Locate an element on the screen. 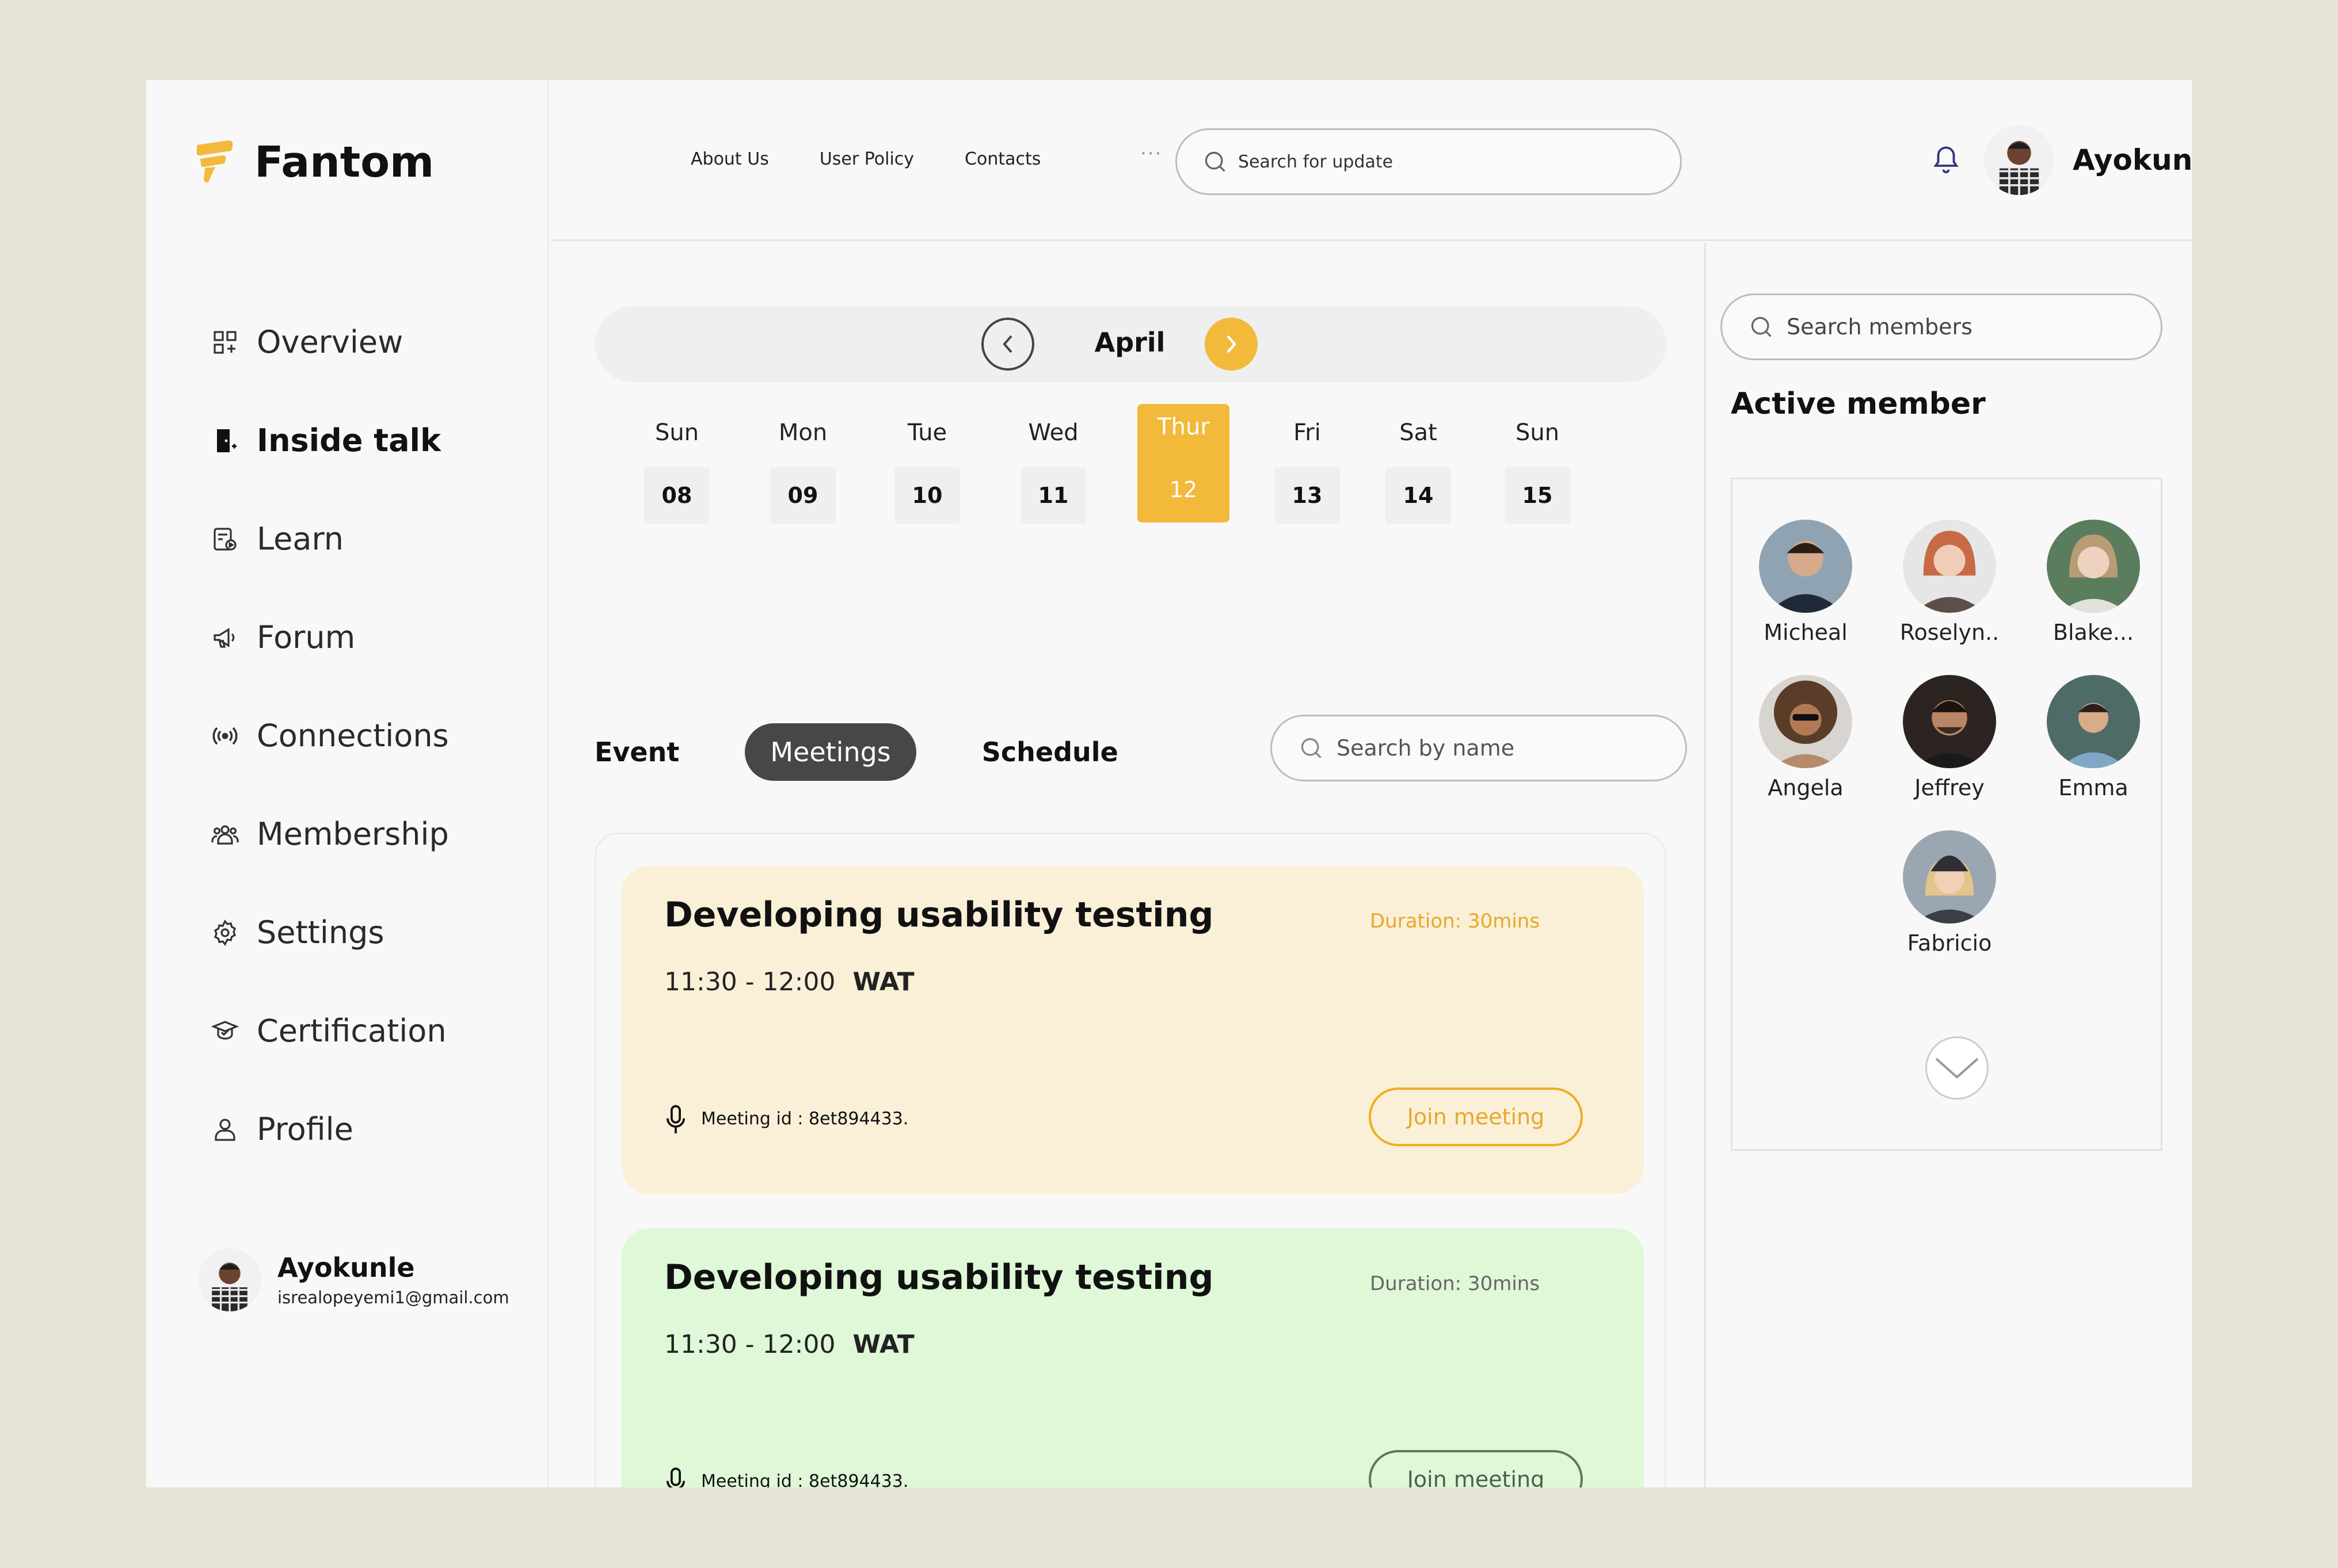  sidebar-item-connections: Connections is located at coordinates (330, 735).